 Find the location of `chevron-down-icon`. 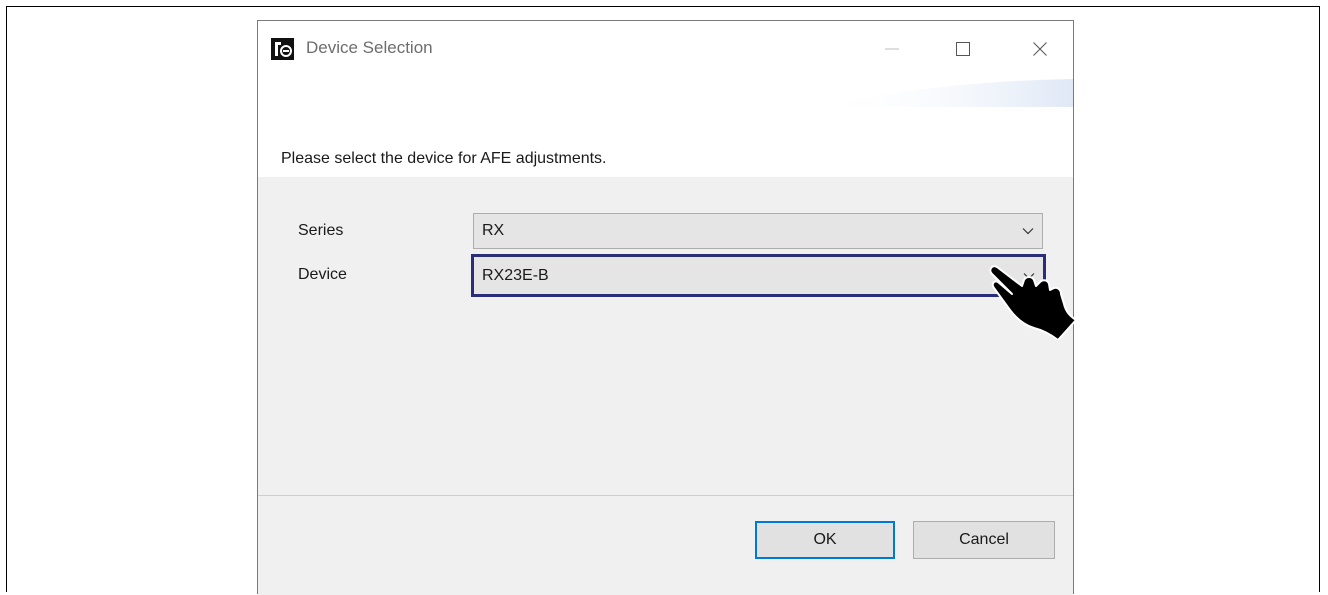

chevron-down-icon is located at coordinates (1028, 231).